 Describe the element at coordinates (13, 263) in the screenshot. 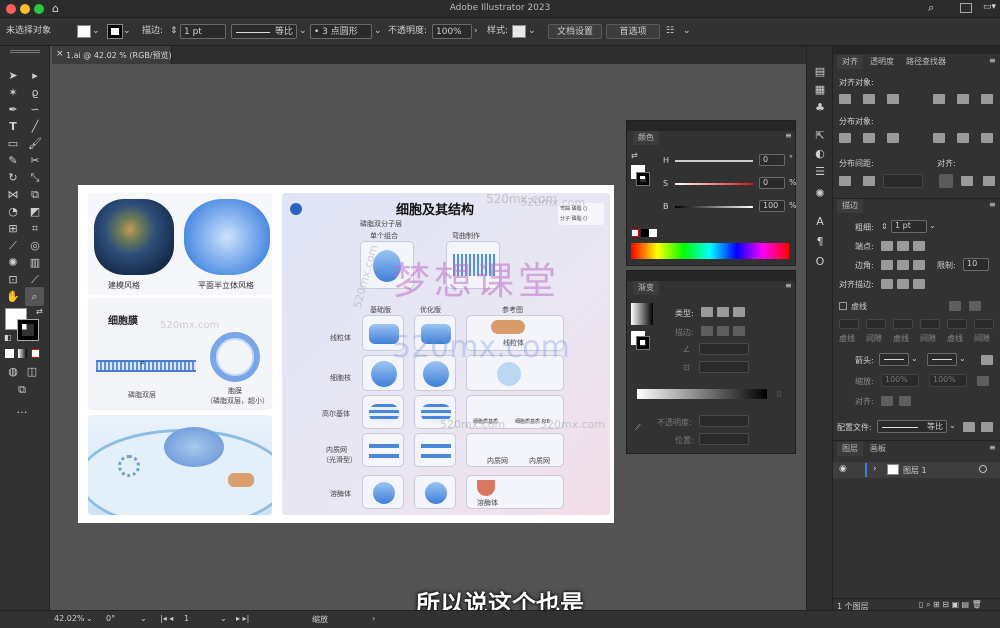

I see `symbol-sprayer-tool-icon: ✺` at that location.